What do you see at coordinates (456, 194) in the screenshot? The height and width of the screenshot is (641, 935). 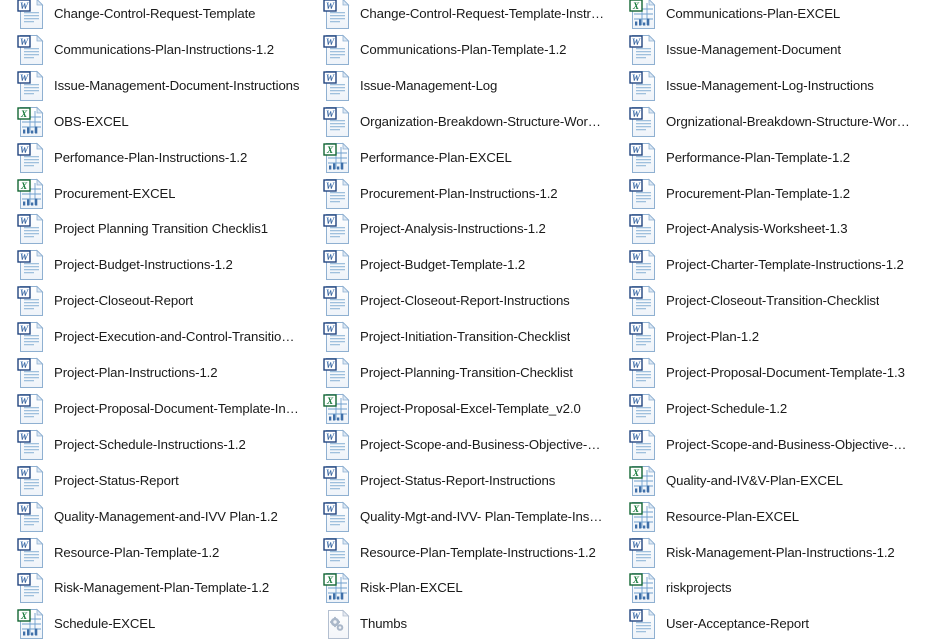 I see `file-list-item: W Procurement-Plan-Instructions-1.2` at bounding box center [456, 194].